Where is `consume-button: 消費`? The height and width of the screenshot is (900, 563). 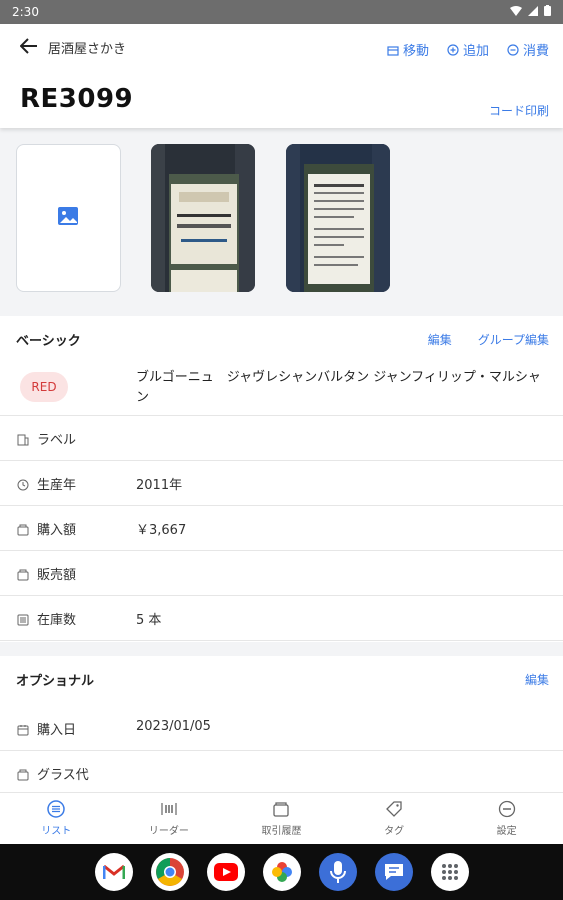
consume-button: 消費 is located at coordinates (528, 49).